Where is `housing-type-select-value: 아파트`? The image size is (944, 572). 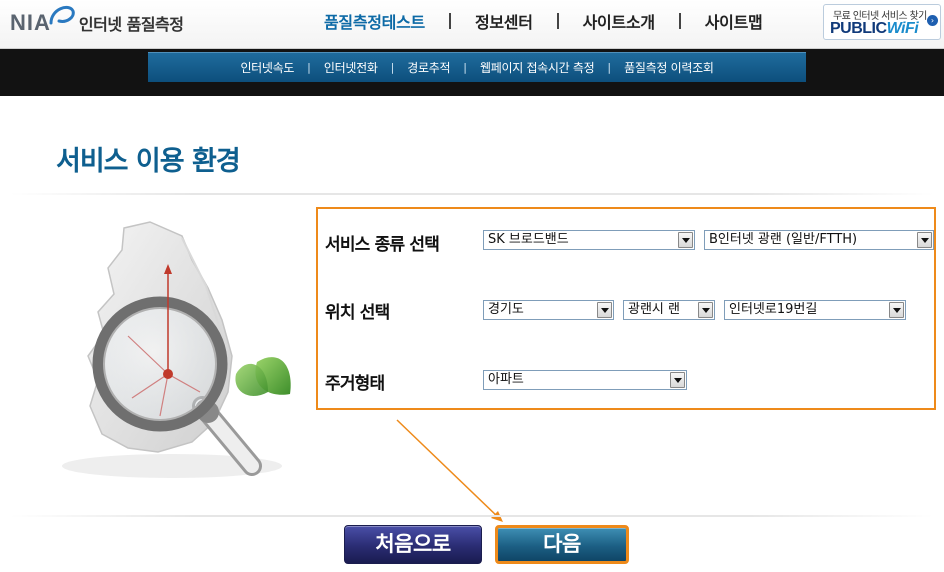
housing-type-select-value: 아파트 is located at coordinates (506, 379).